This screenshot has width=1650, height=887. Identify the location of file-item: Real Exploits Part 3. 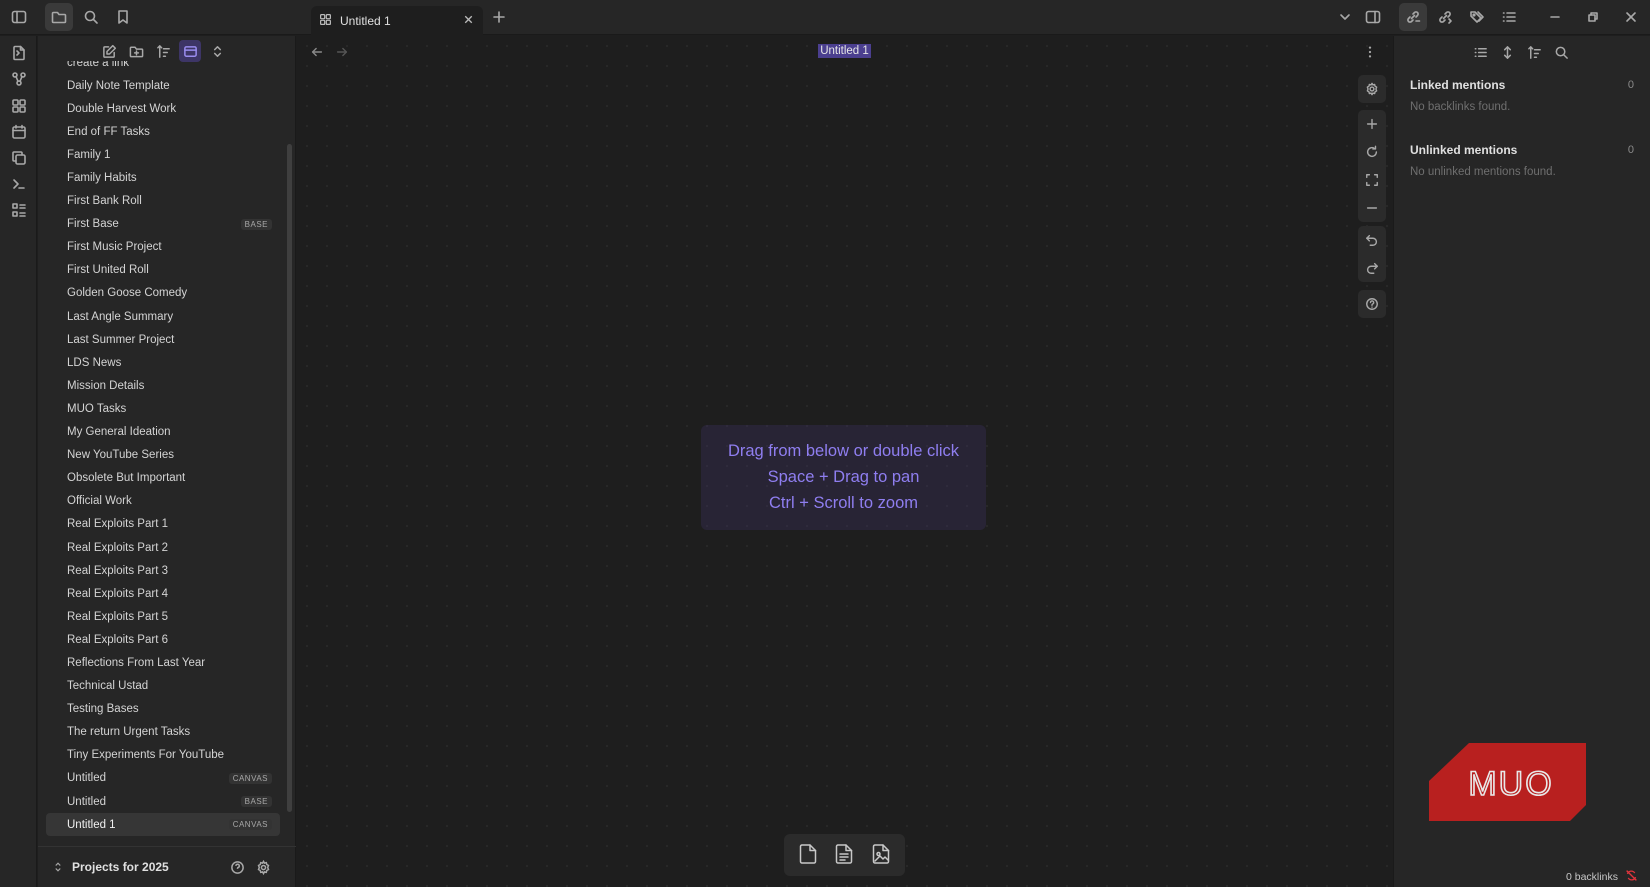
(163, 570).